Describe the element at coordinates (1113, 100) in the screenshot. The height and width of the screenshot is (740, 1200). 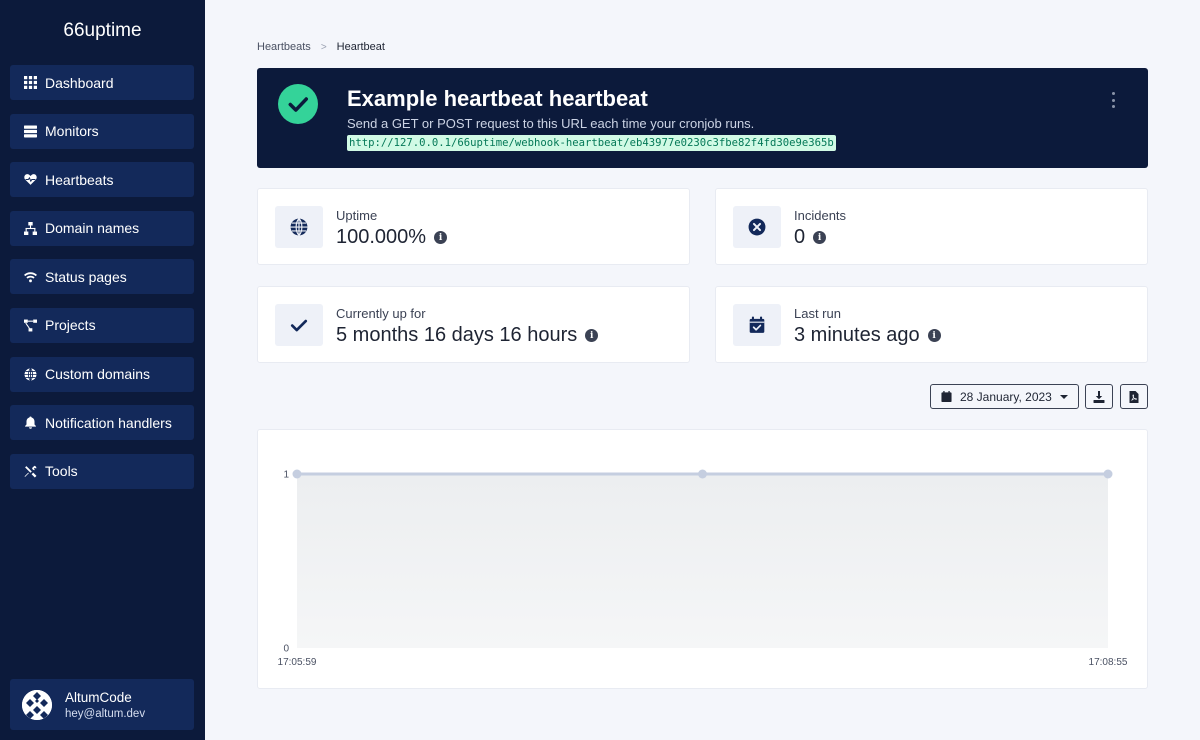
I see `more-options-icon` at that location.